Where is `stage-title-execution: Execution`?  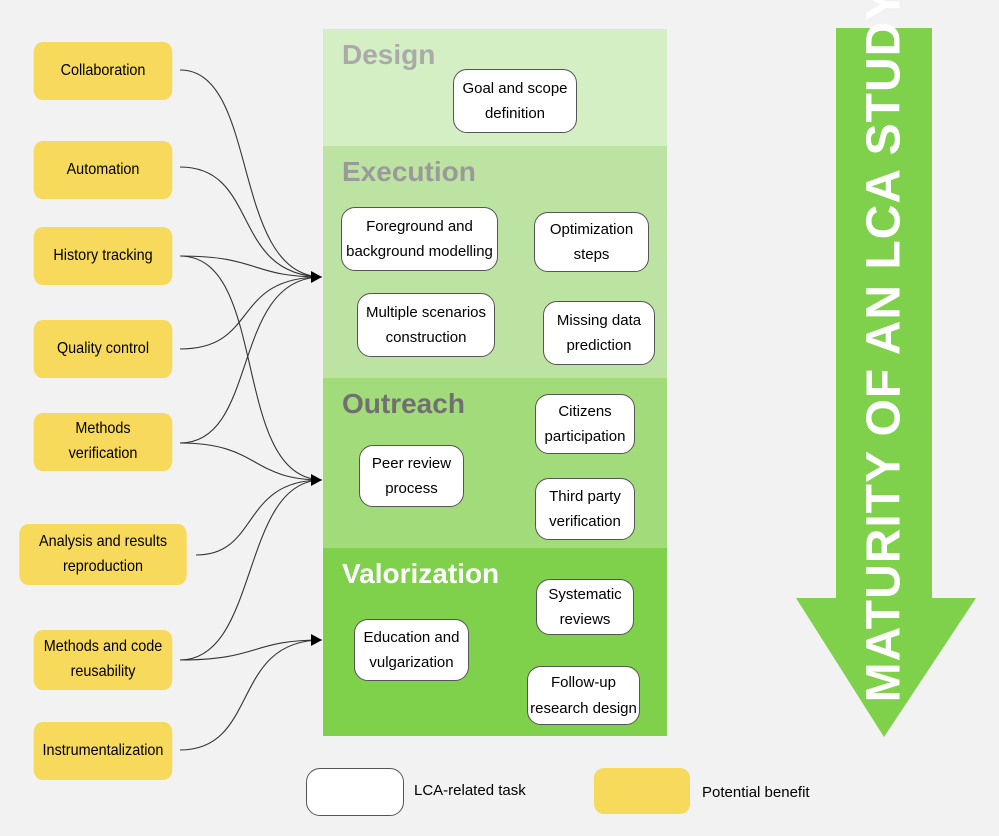 stage-title-execution: Execution is located at coordinates (409, 171).